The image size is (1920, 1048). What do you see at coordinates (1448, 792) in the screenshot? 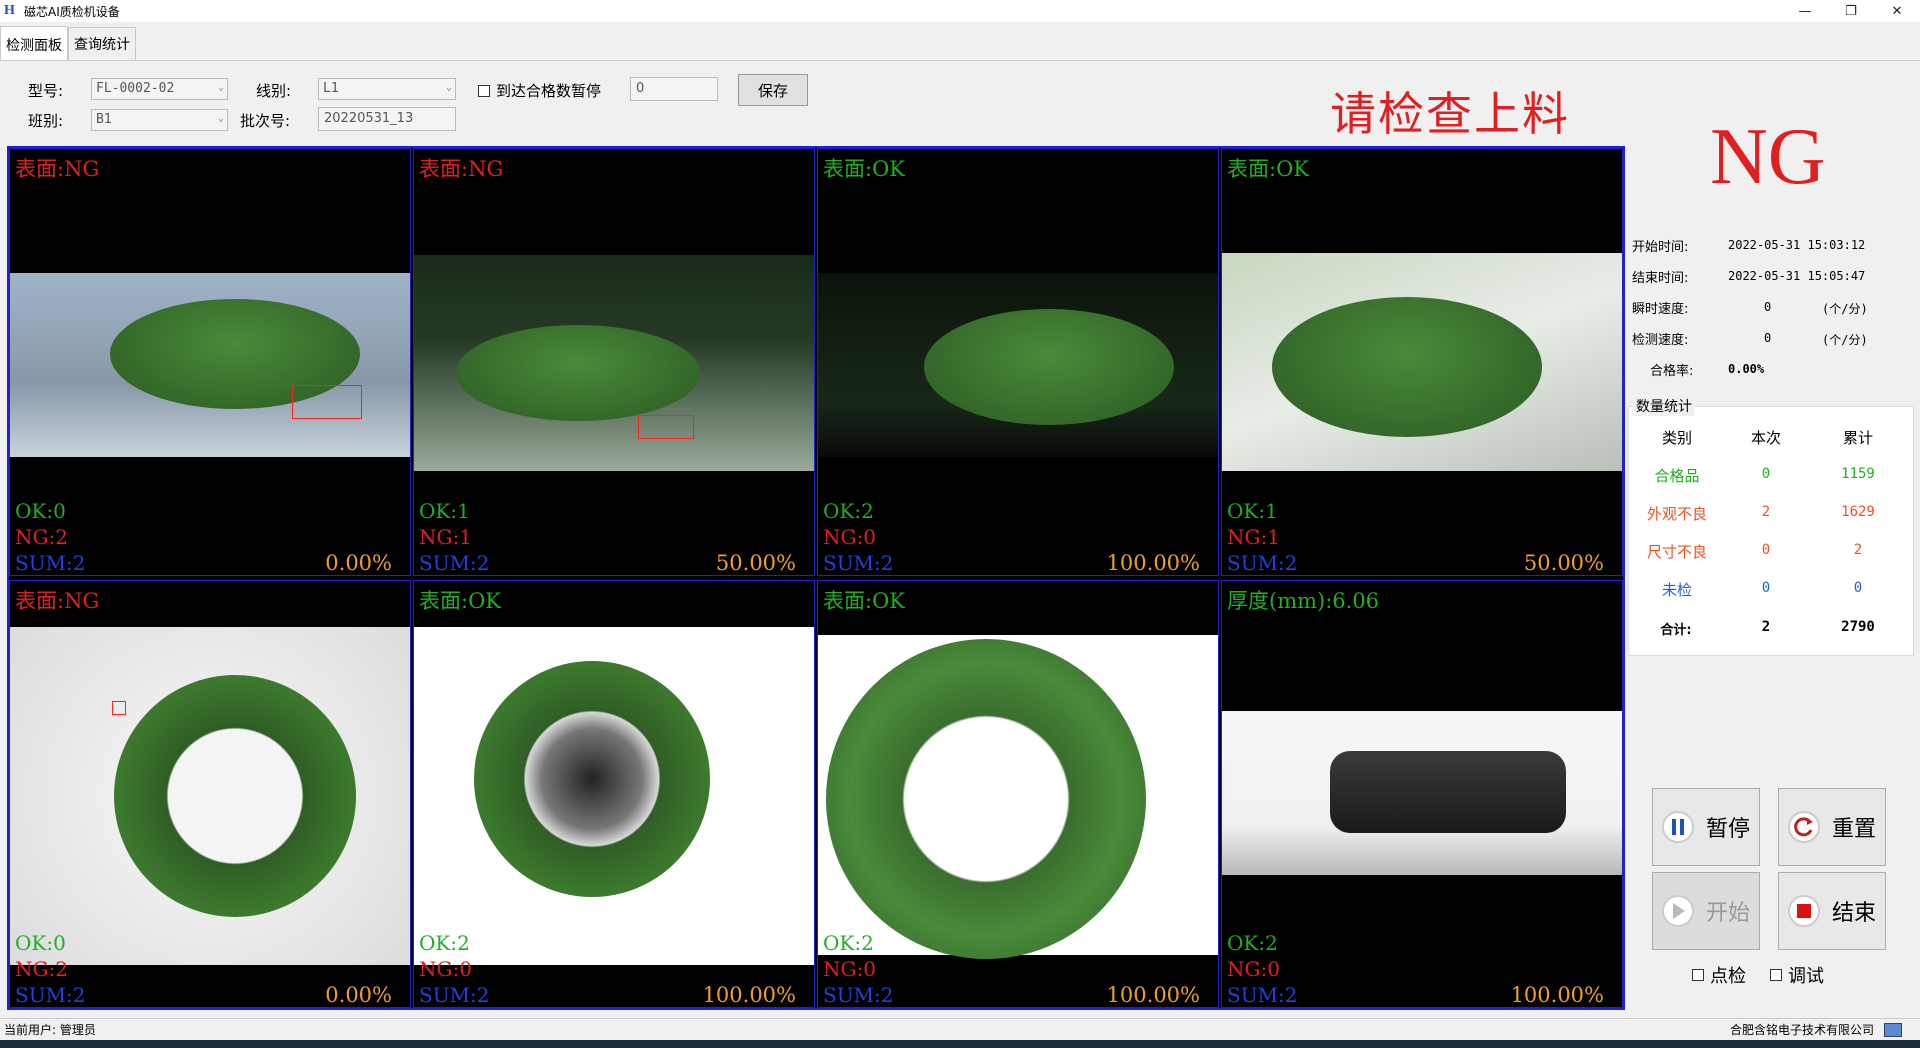
I see `ferrite-core-side-image` at bounding box center [1448, 792].